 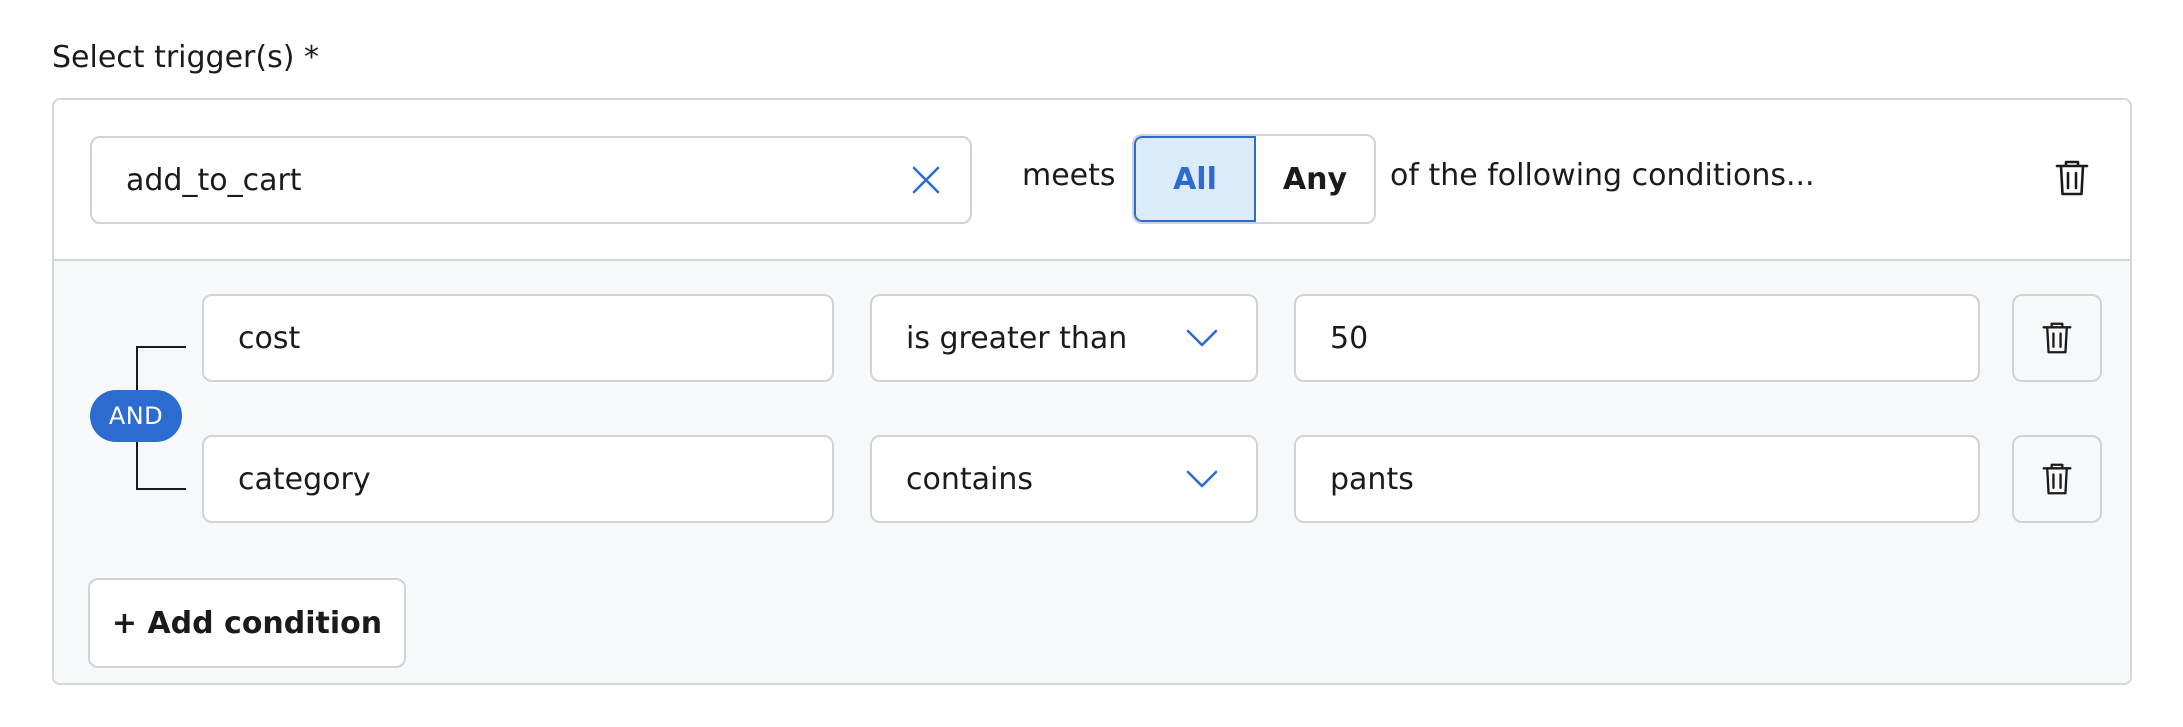 I want to click on section-label: Select trigger(s) *, so click(x=185, y=57).